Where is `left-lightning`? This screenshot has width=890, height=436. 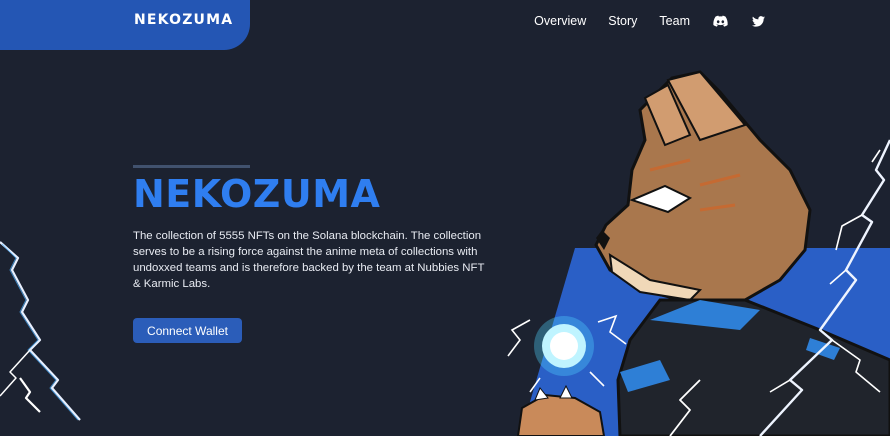
left-lightning is located at coordinates (40, 331).